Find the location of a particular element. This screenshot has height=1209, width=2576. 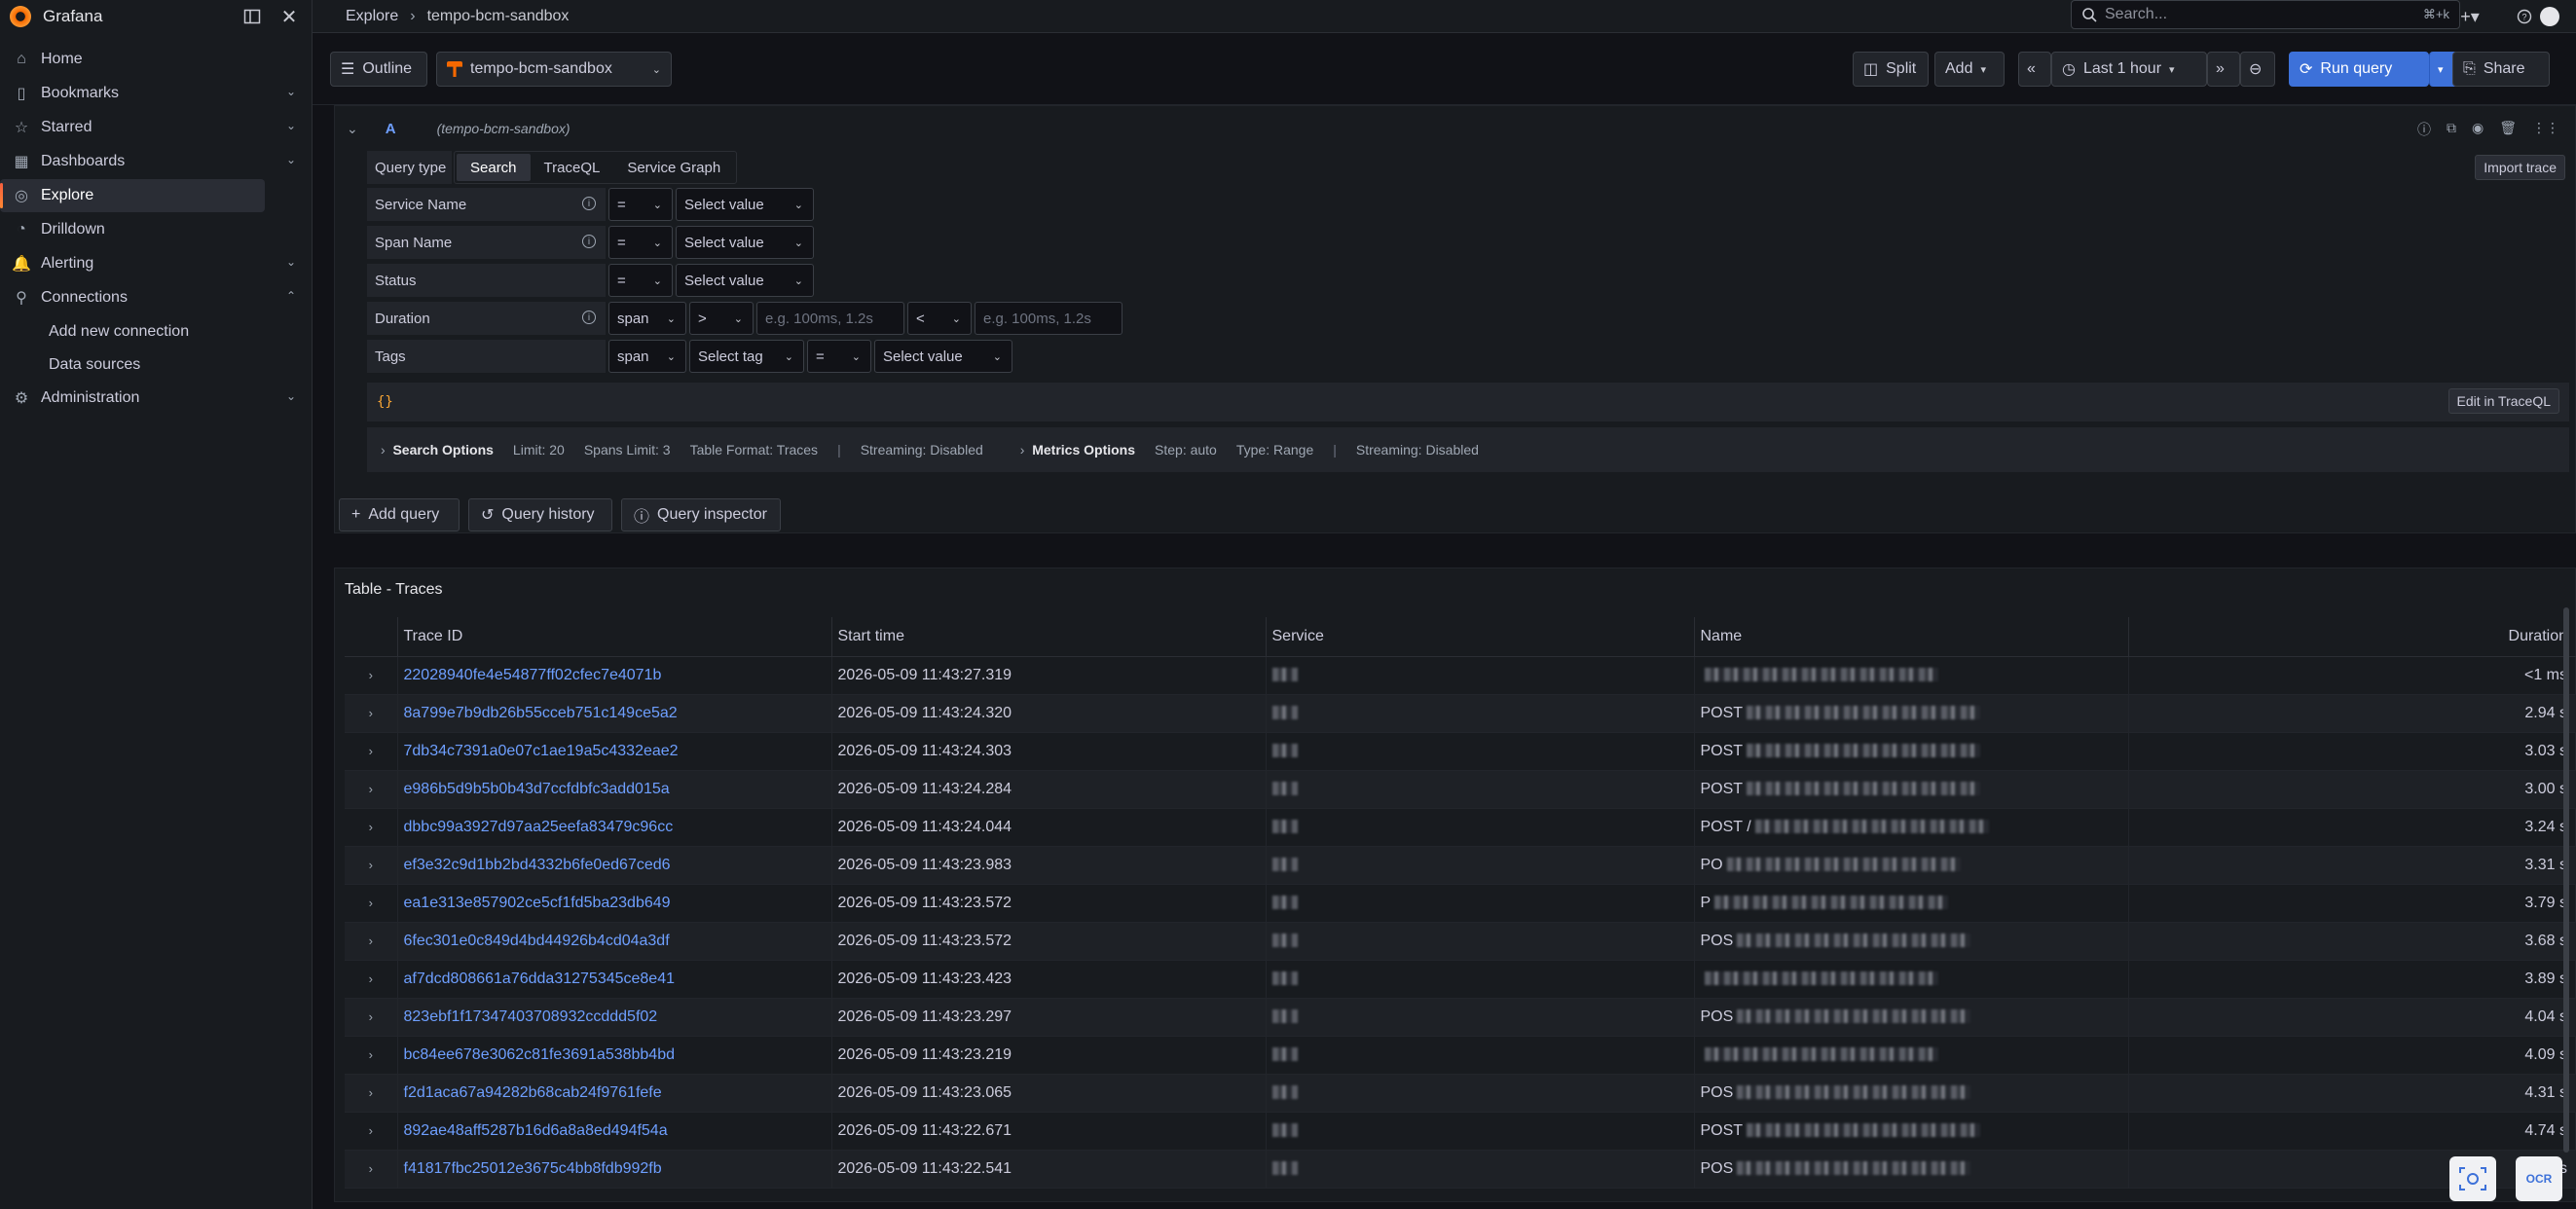

max-duration-input: e.g. 100ms, 1.2s is located at coordinates (1048, 318).